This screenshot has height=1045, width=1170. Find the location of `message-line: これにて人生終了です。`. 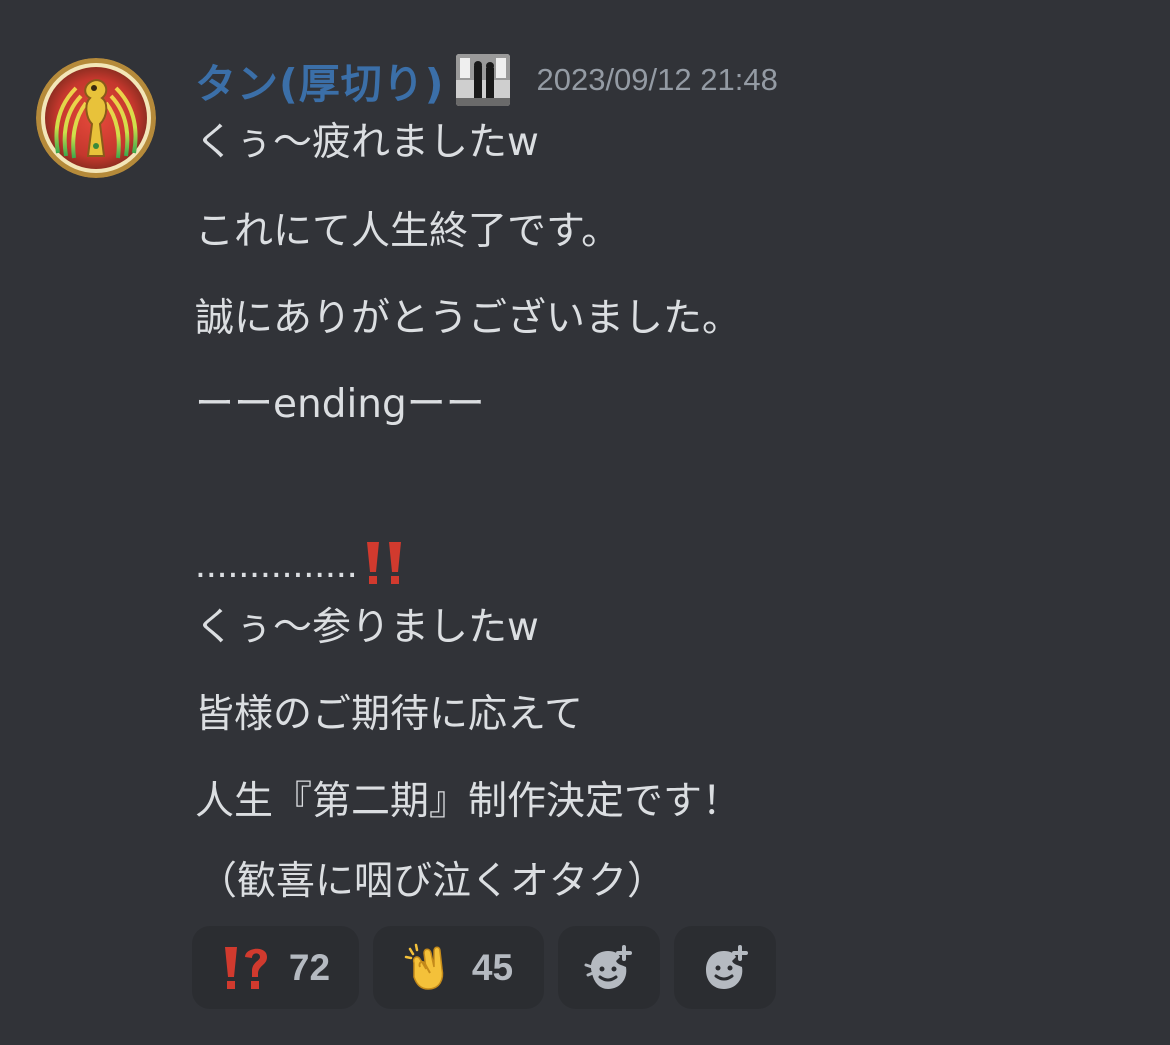

message-line: これにて人生終了です。 is located at coordinates (408, 231).